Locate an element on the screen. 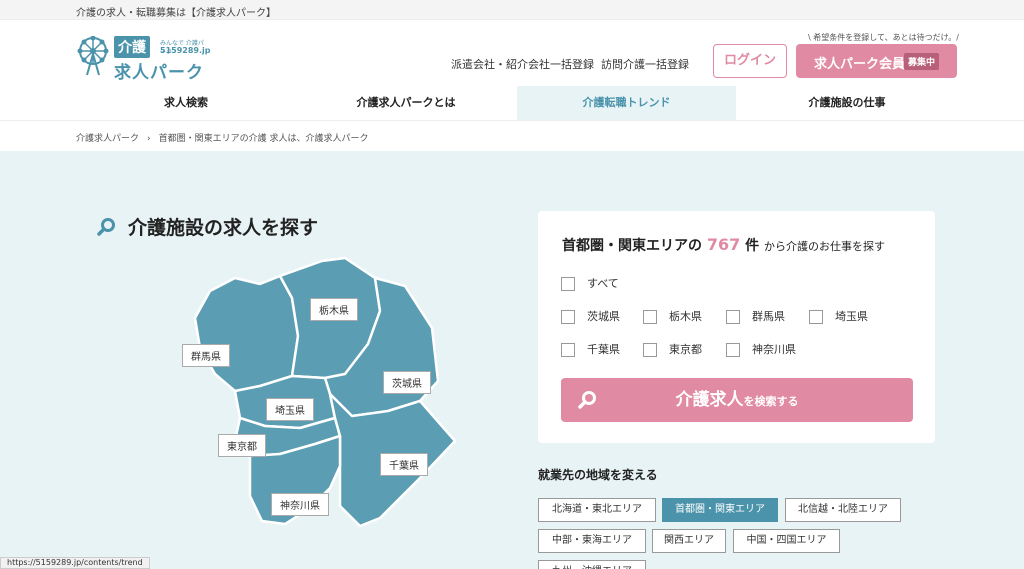 Image resolution: width=1024 pixels, height=569 pixels. global-nav: 求人検索 介護求人パークとは 介護転職トレンド 介護施設の仕事 is located at coordinates (512, 103).